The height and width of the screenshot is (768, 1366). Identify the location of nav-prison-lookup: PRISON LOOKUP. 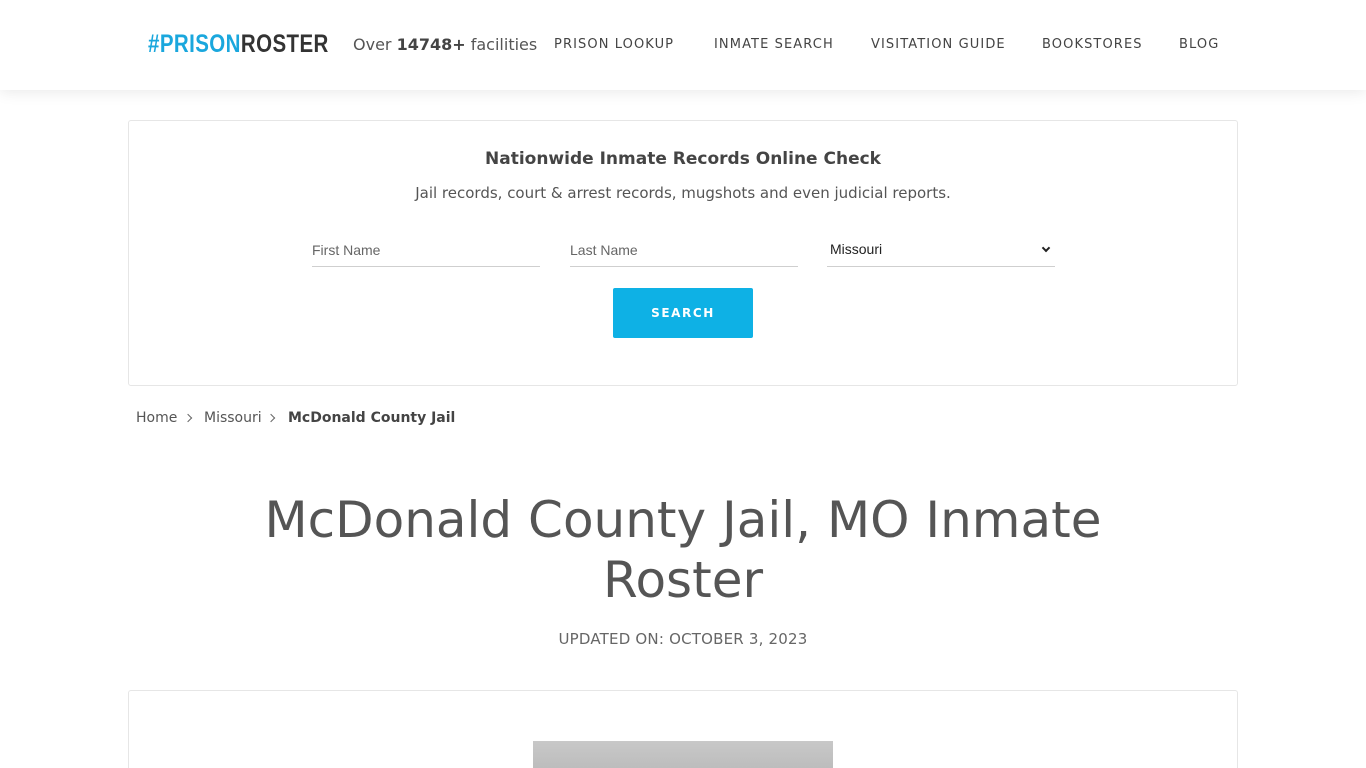
(614, 45).